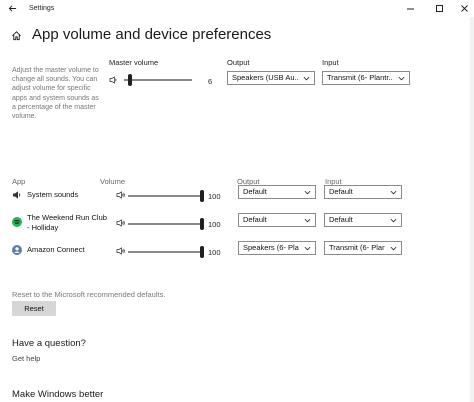 This screenshot has height=402, width=474. Describe the element at coordinates (53, 194) in the screenshot. I see `app-name: System sounds` at that location.